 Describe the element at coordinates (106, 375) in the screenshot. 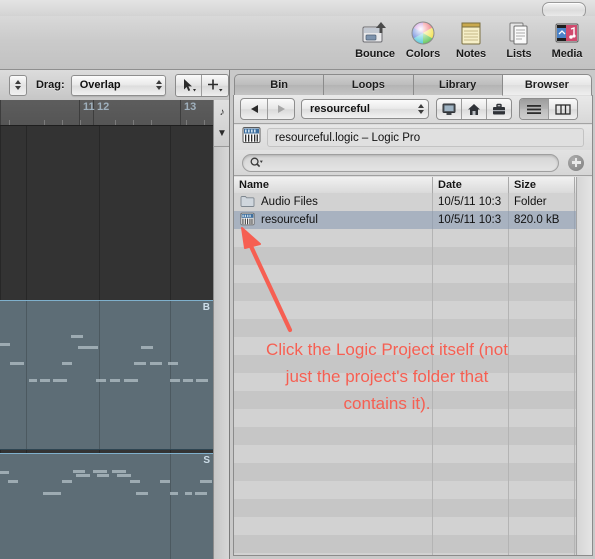

I see `midi-region: B` at that location.